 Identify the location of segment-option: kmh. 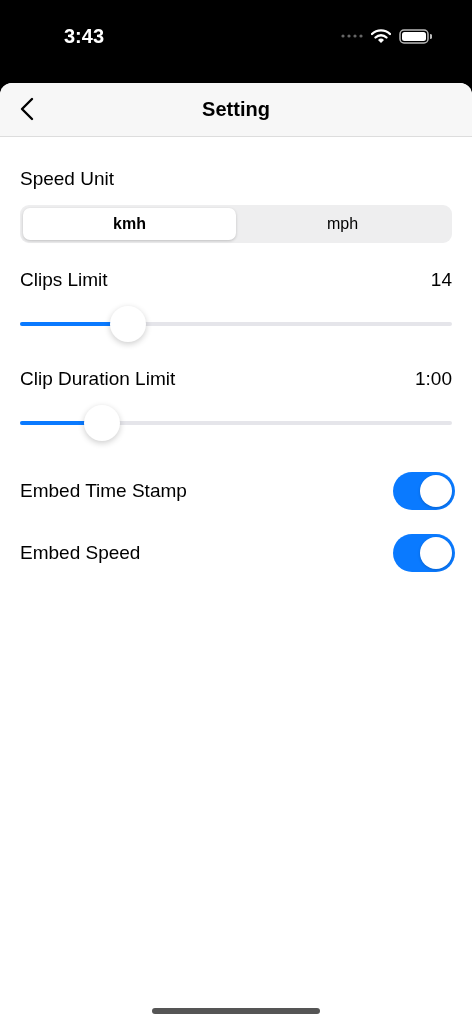
(129, 224).